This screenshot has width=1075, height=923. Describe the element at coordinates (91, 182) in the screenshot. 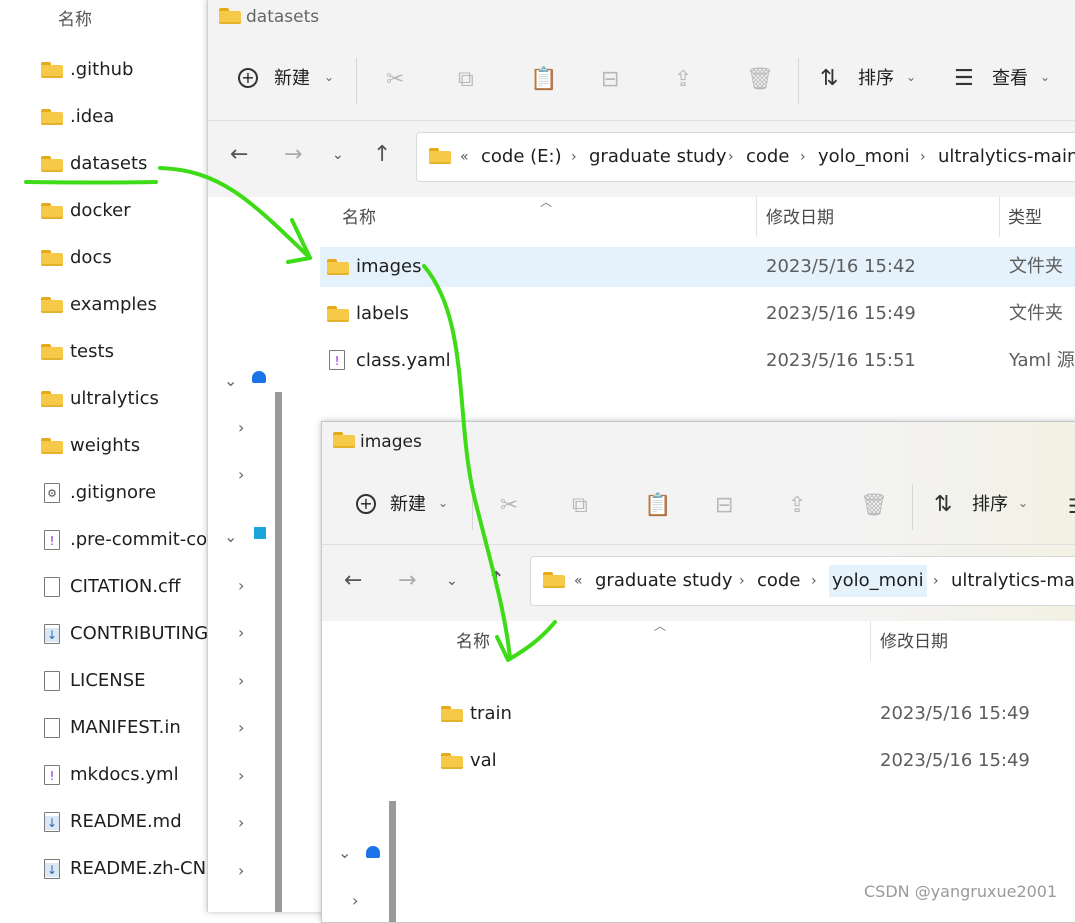

I see `underline-annotation` at that location.